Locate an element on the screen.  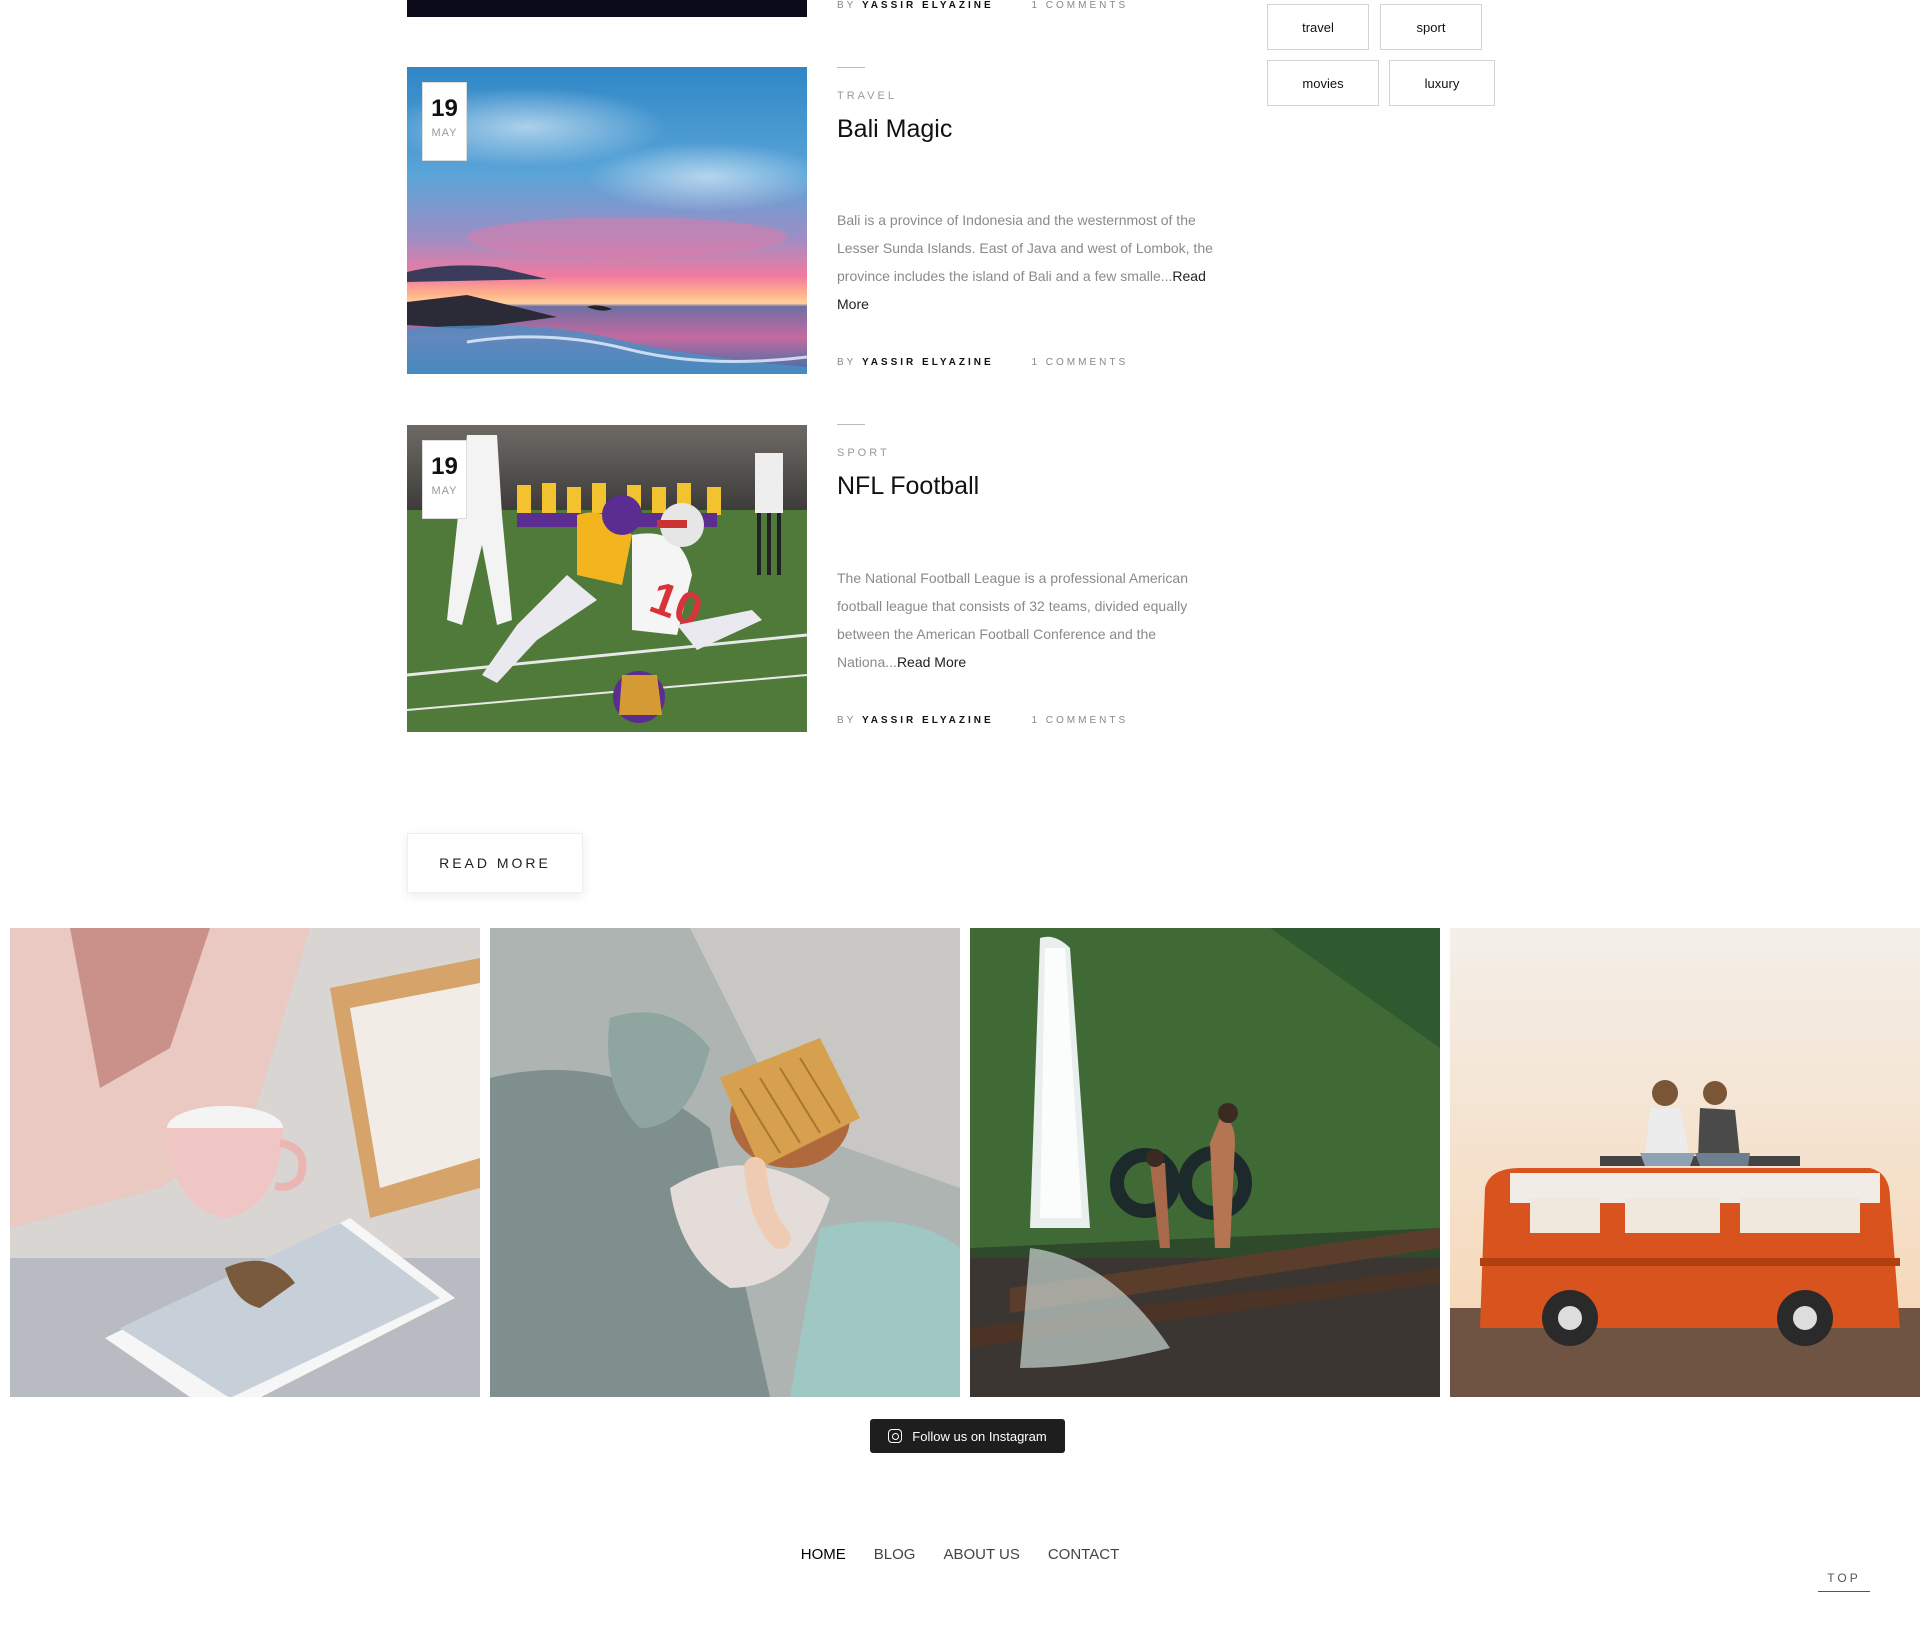
footer-nav-contact: CONTACT is located at coordinates (1083, 1554).